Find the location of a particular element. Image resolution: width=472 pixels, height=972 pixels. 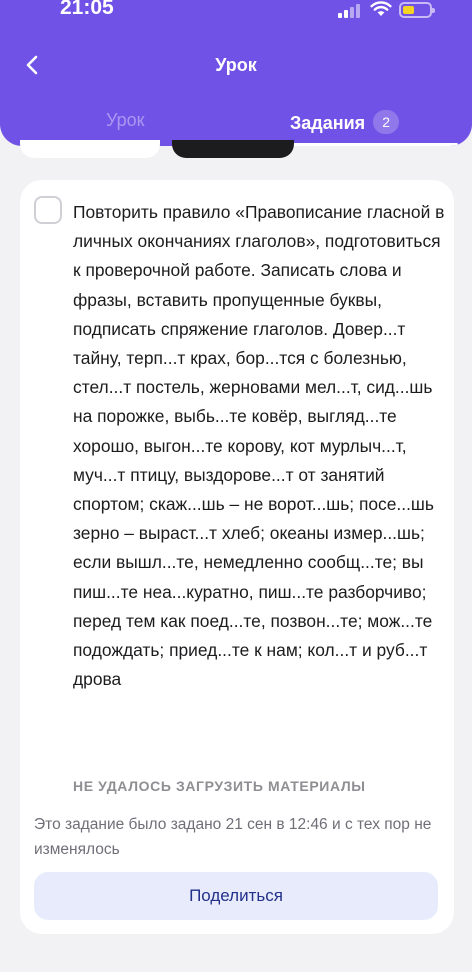

wifi-icon is located at coordinates (381, 8).